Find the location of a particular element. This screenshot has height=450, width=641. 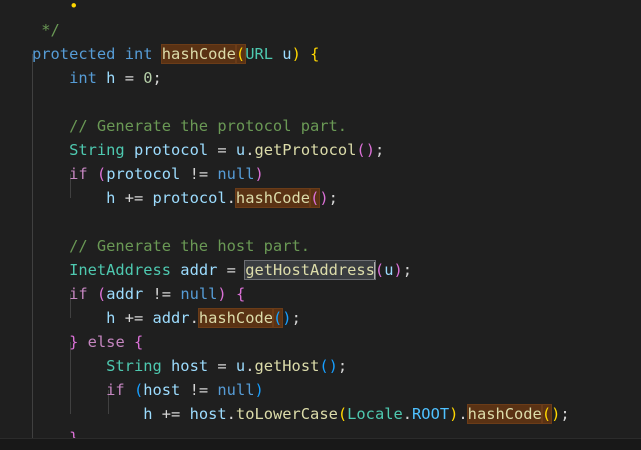

code-token: */ is located at coordinates (46, 30).